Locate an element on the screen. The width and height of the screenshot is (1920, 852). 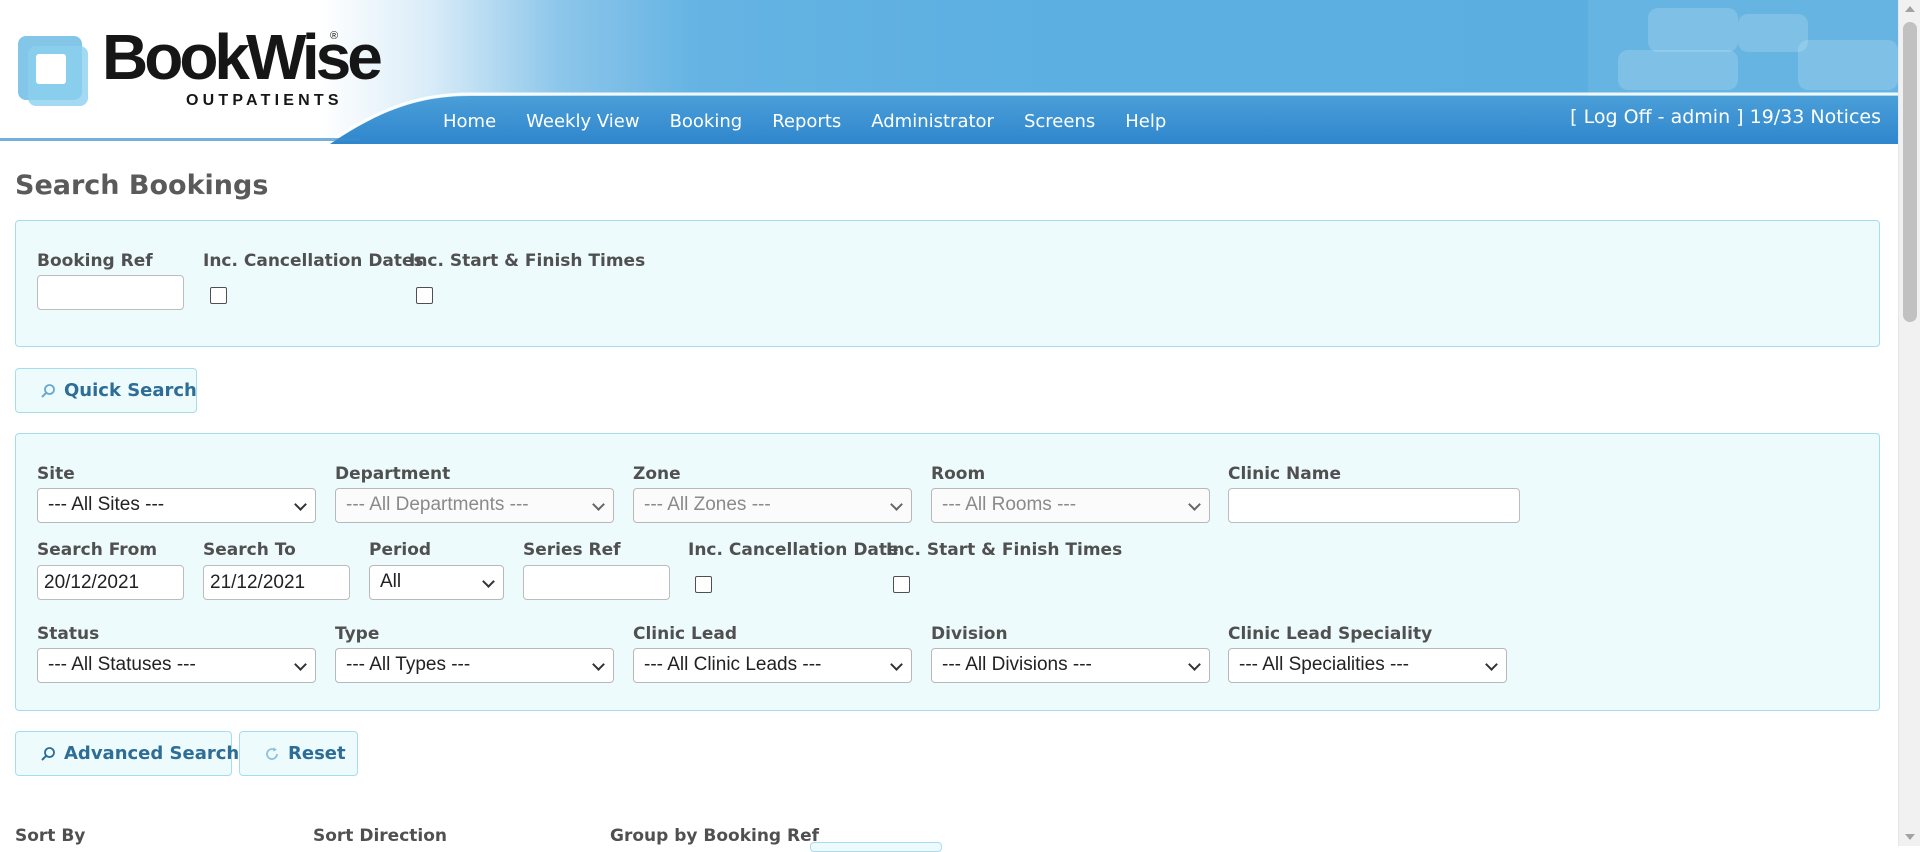
booking-ref-input is located at coordinates (110, 292).